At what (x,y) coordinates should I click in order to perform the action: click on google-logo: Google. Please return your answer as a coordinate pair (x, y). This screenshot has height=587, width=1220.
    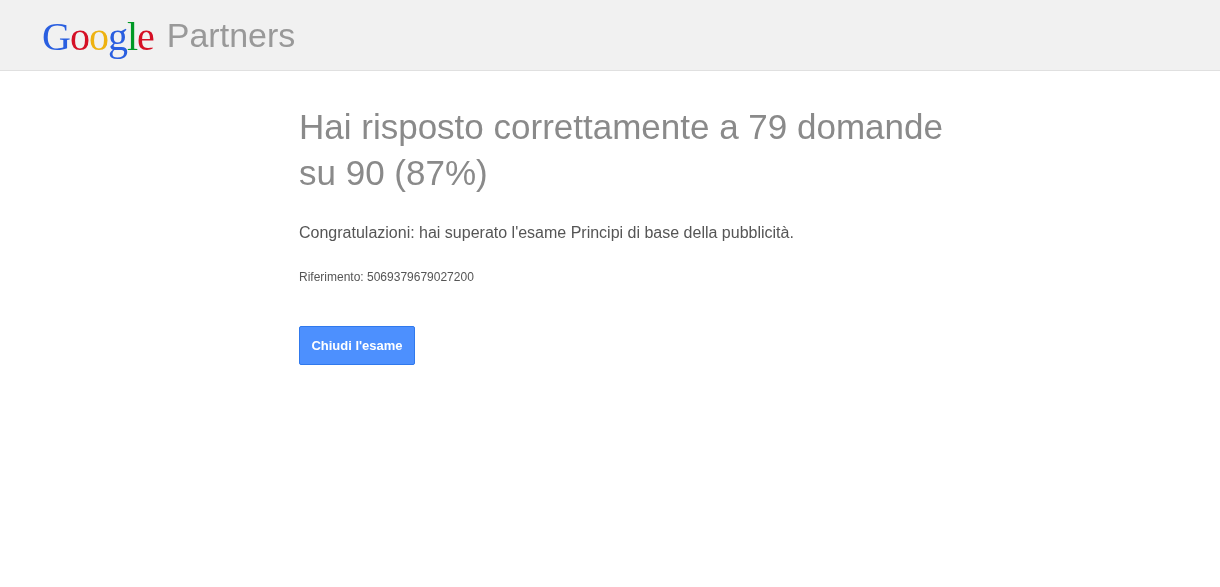
    Looking at the image, I should click on (98, 36).